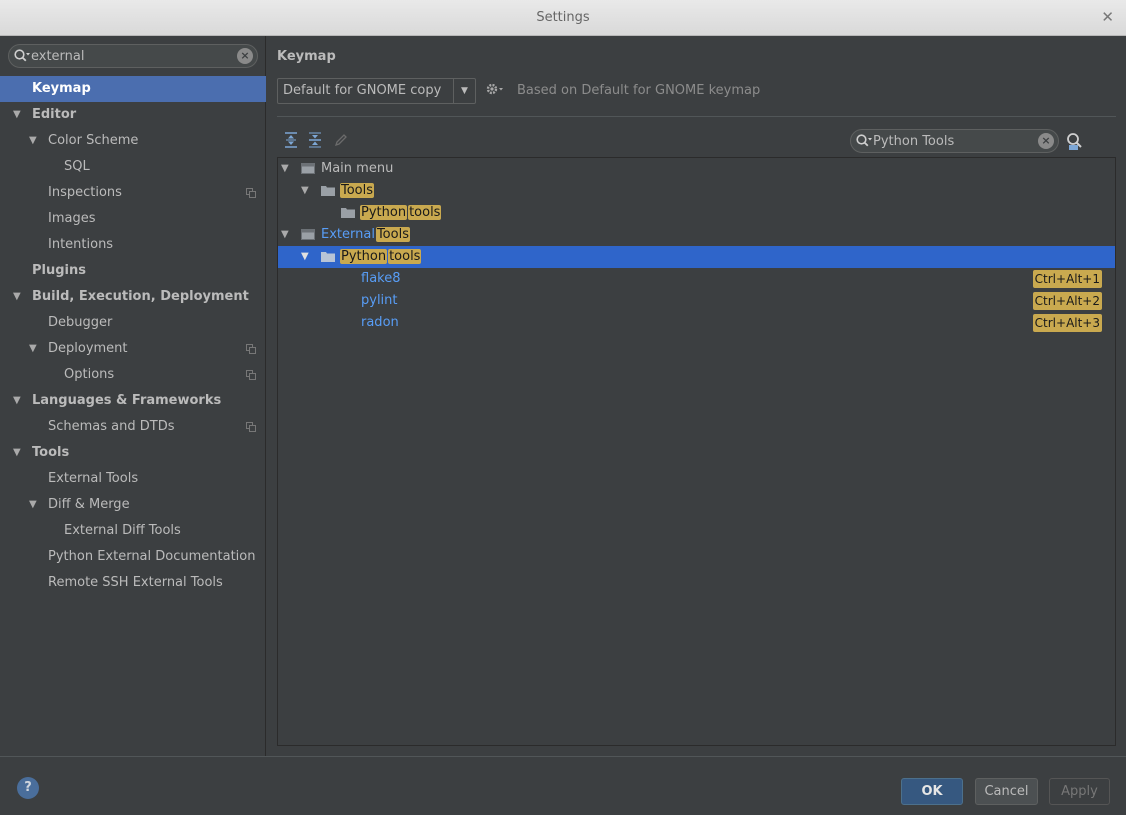 This screenshot has height=815, width=1126. Describe the element at coordinates (379, 300) in the screenshot. I see `action-label: pylint` at that location.